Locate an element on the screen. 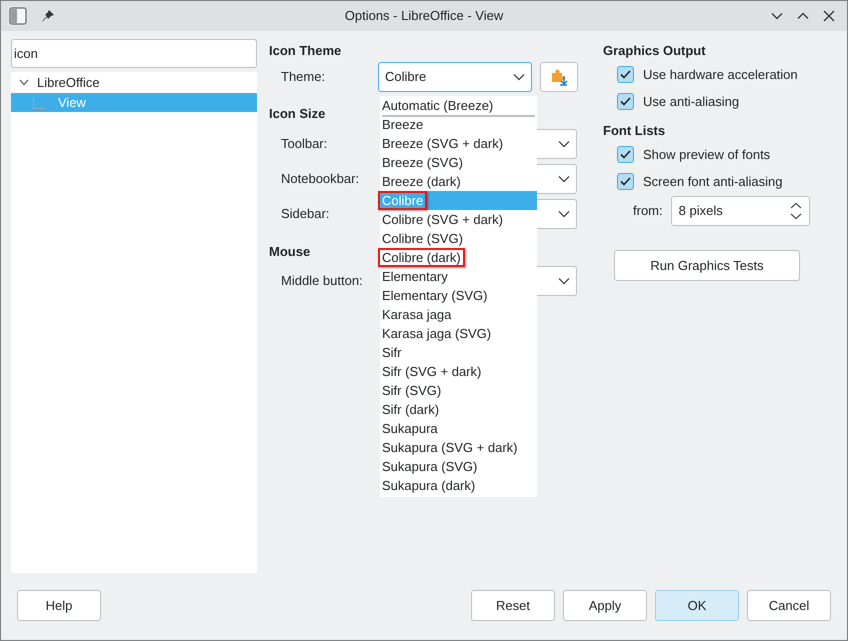 The image size is (848, 641). dropdown-option: Sukapura (dark) is located at coordinates (458, 485).